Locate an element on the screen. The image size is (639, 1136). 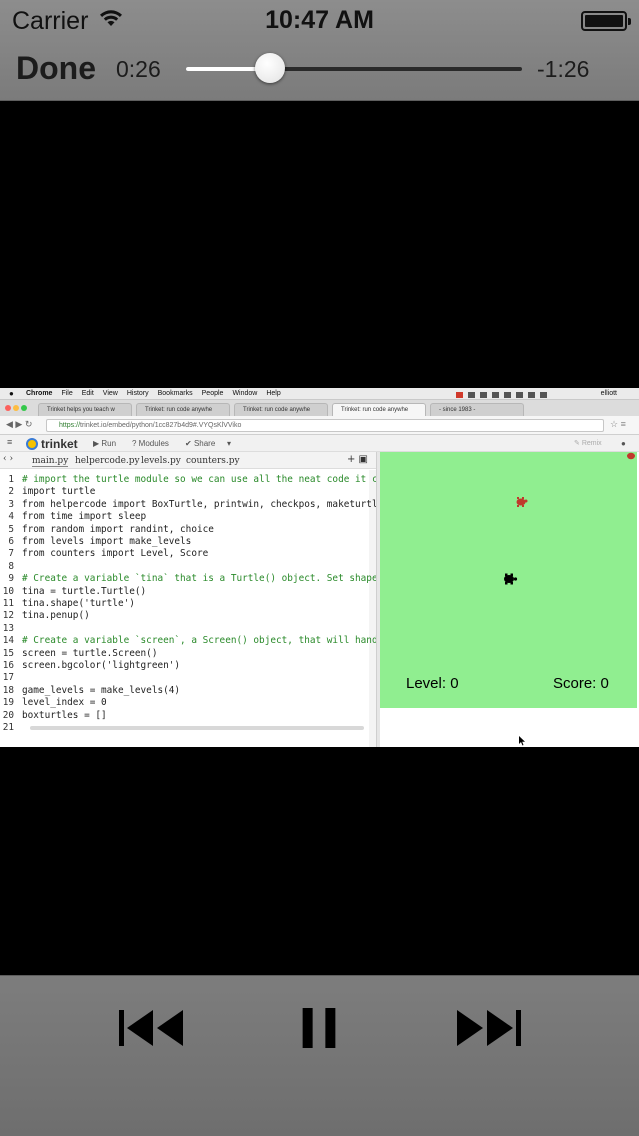
code-line: 5 from random import randint, choice is located at coordinates (107, 530).